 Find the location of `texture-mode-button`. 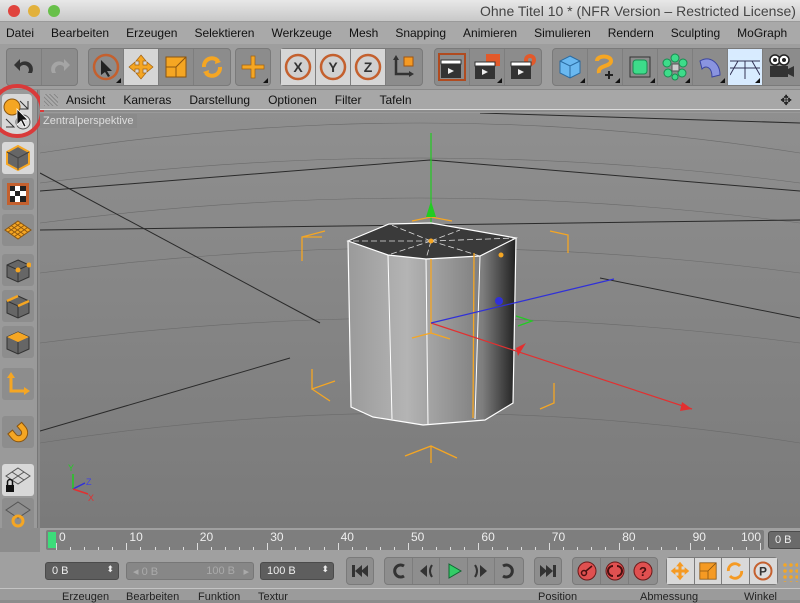

texture-mode-button is located at coordinates (18, 194).